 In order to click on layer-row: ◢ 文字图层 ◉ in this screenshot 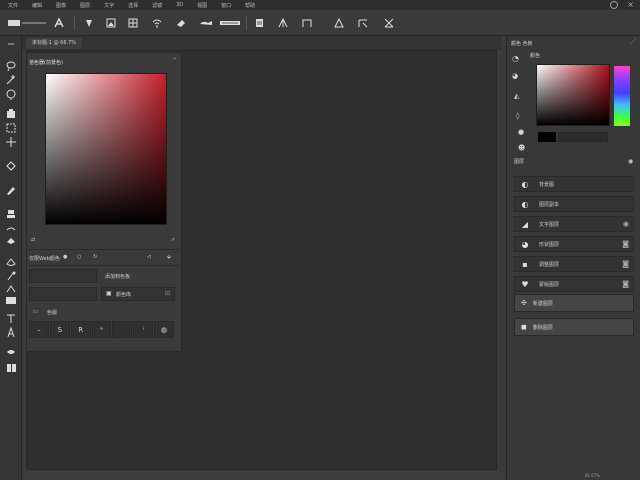, I will do `click(574, 224)`.